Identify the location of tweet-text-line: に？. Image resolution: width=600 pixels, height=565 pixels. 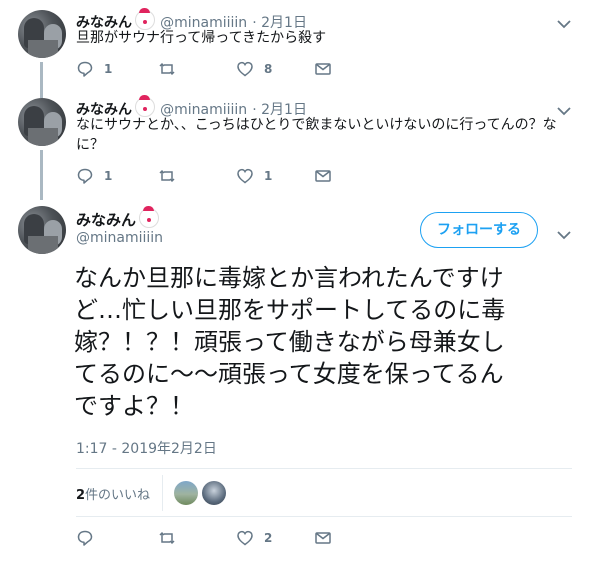
(90, 145).